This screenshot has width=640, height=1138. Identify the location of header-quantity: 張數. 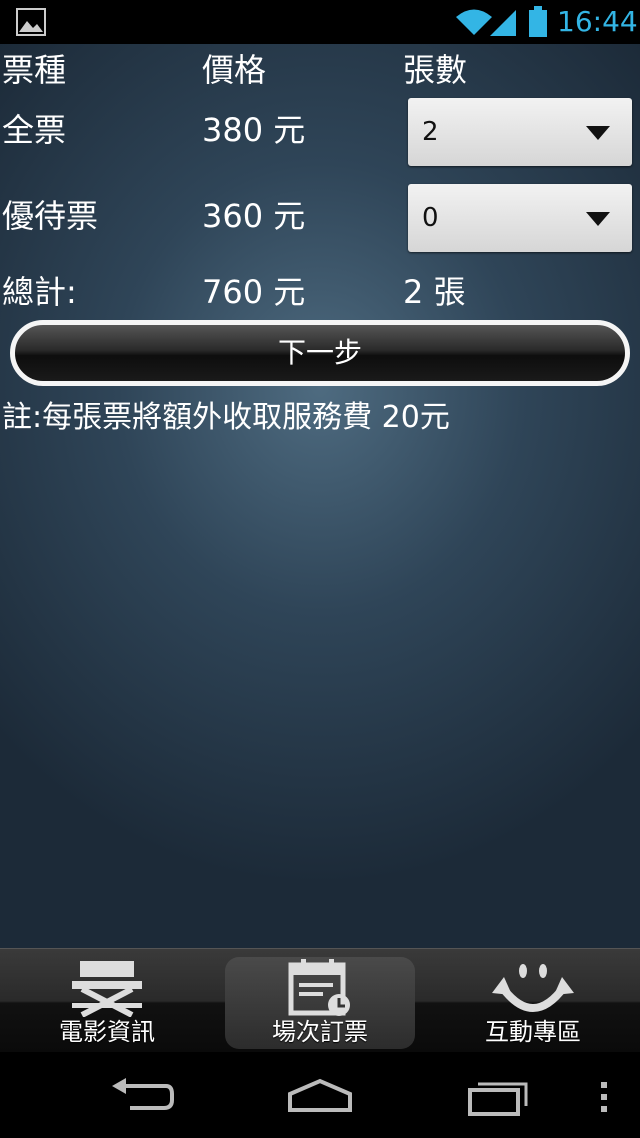
(435, 70).